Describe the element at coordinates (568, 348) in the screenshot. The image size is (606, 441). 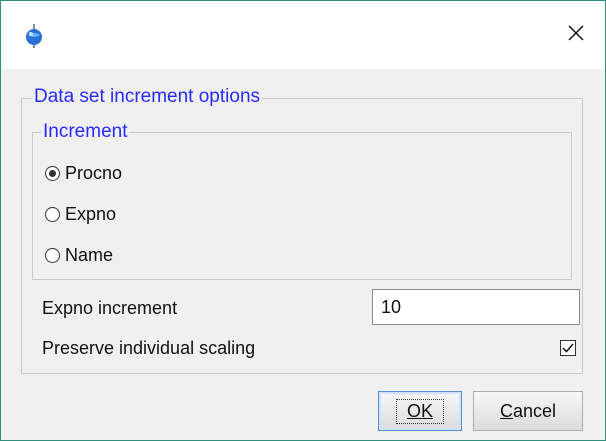
I see `preserve-scaling-checkbox` at that location.